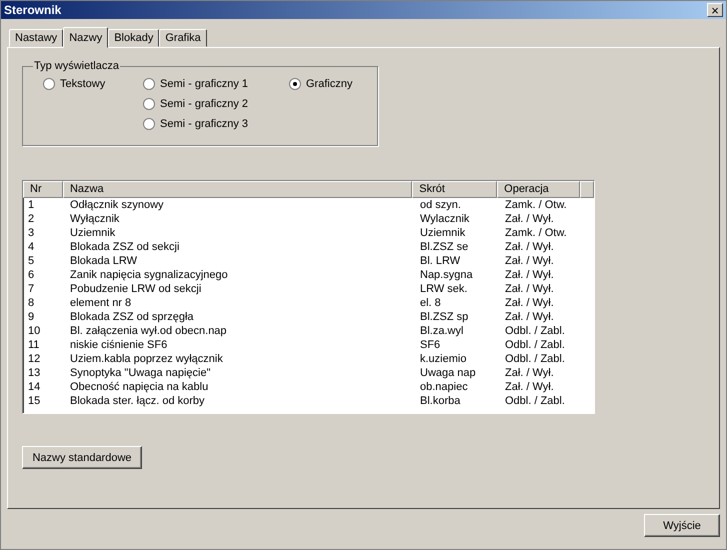 The image size is (727, 550). What do you see at coordinates (444, 387) in the screenshot?
I see `table-cell-text: ob.napiec` at bounding box center [444, 387].